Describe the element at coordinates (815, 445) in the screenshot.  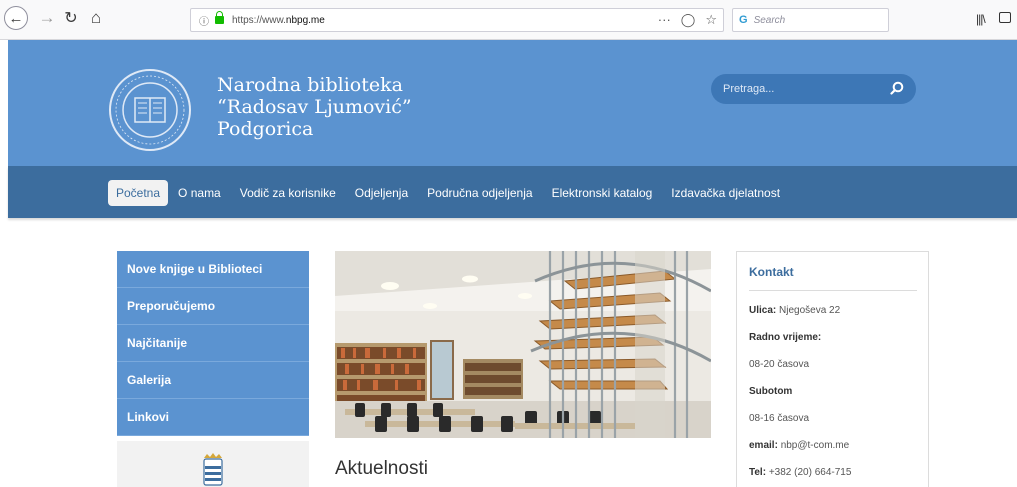
I see `contact-email-value: nbp@t-com.me` at that location.